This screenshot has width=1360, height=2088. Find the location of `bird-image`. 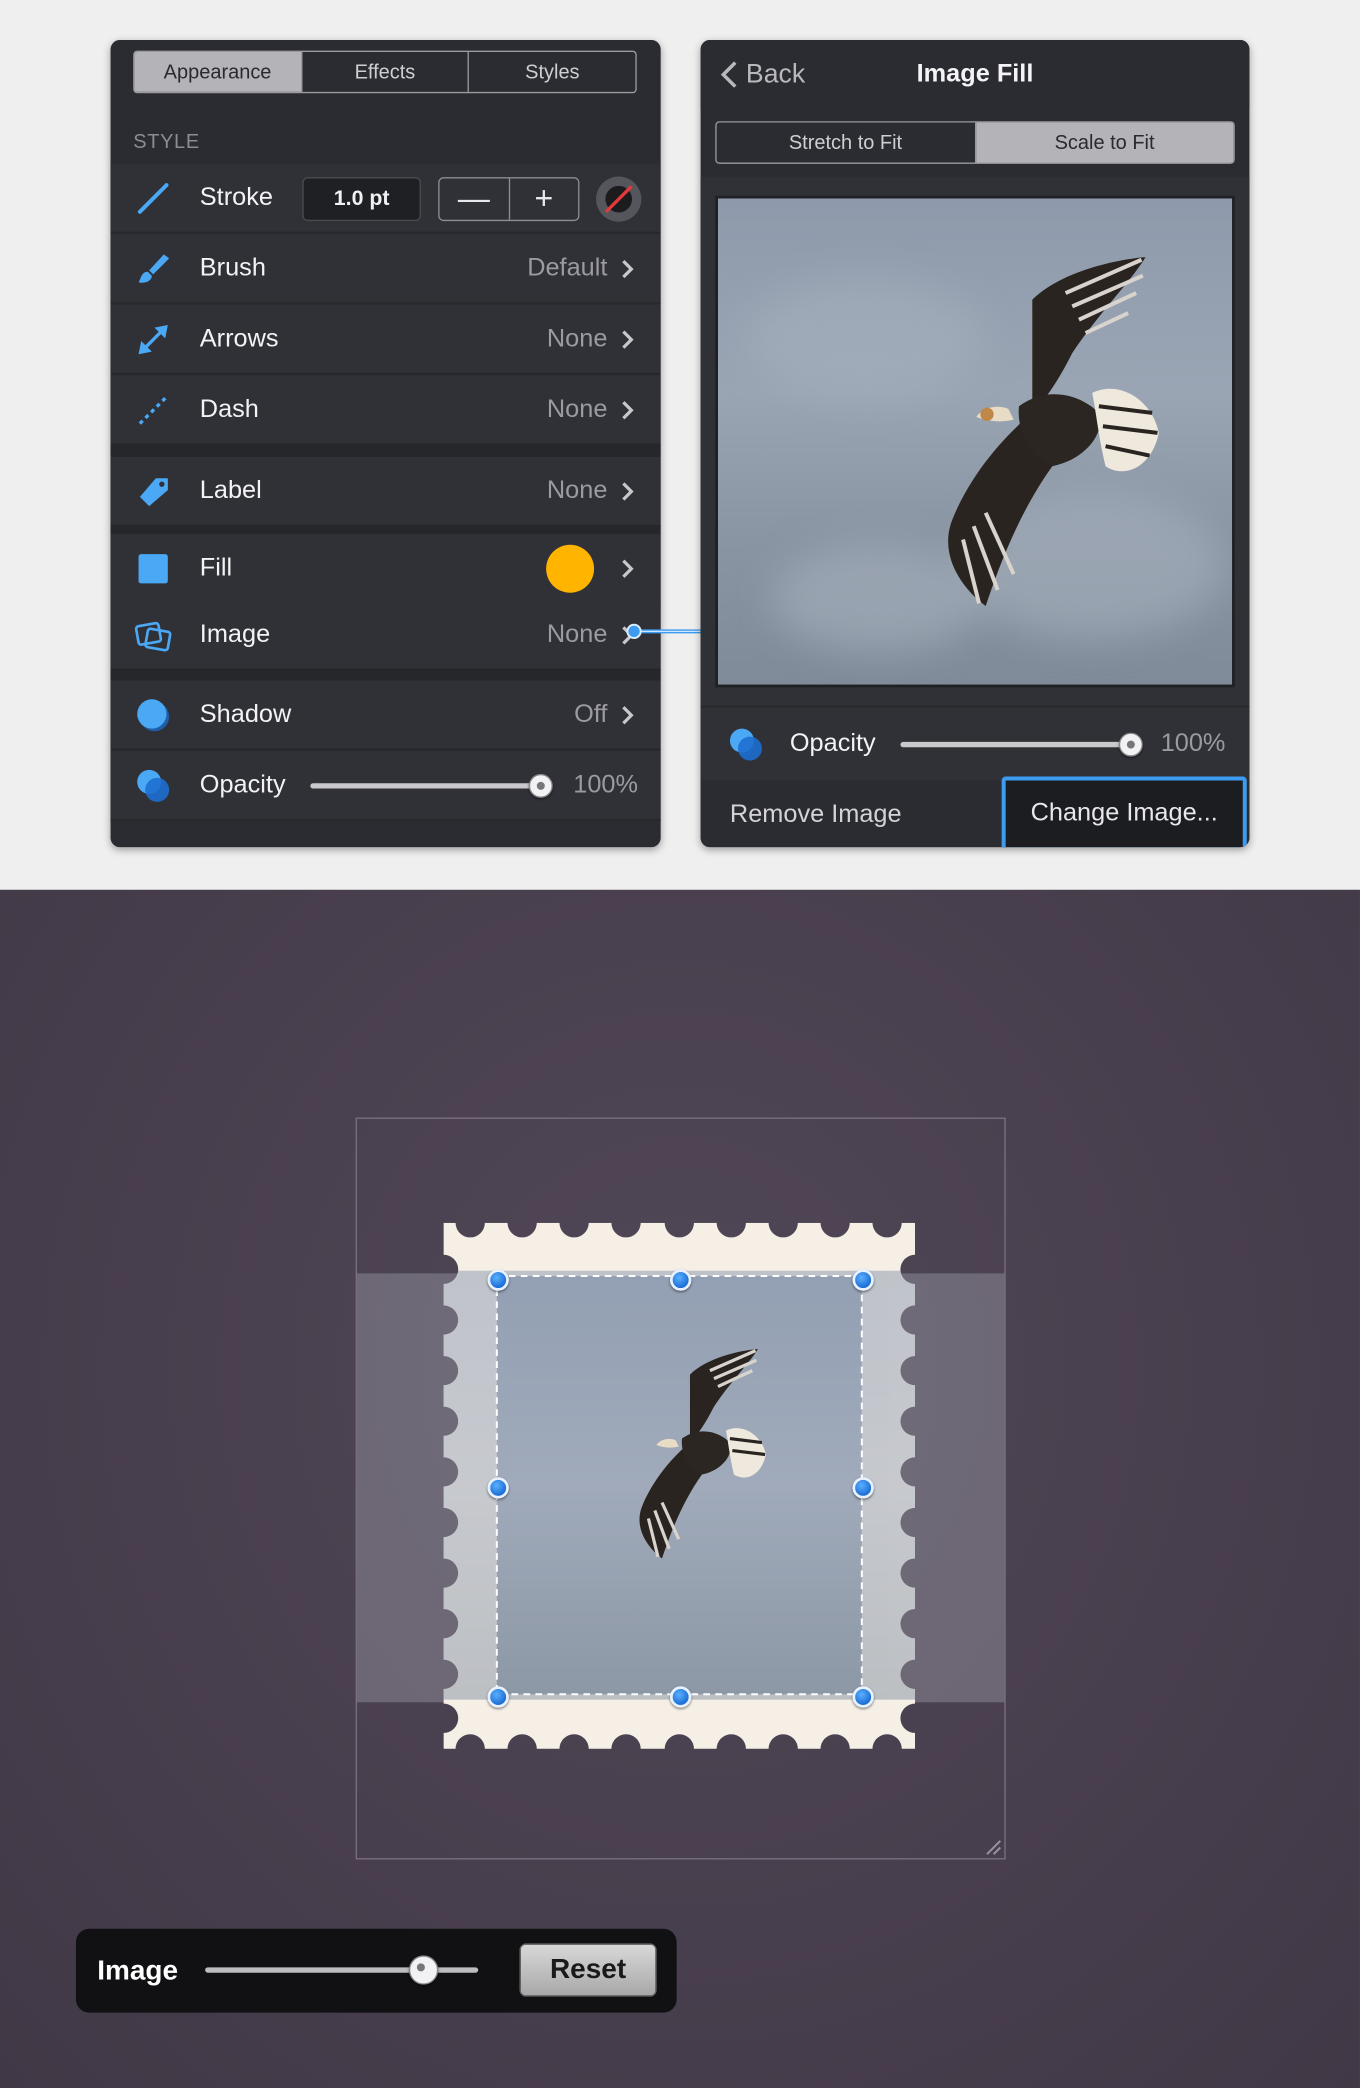

bird-image is located at coordinates (1053, 432).